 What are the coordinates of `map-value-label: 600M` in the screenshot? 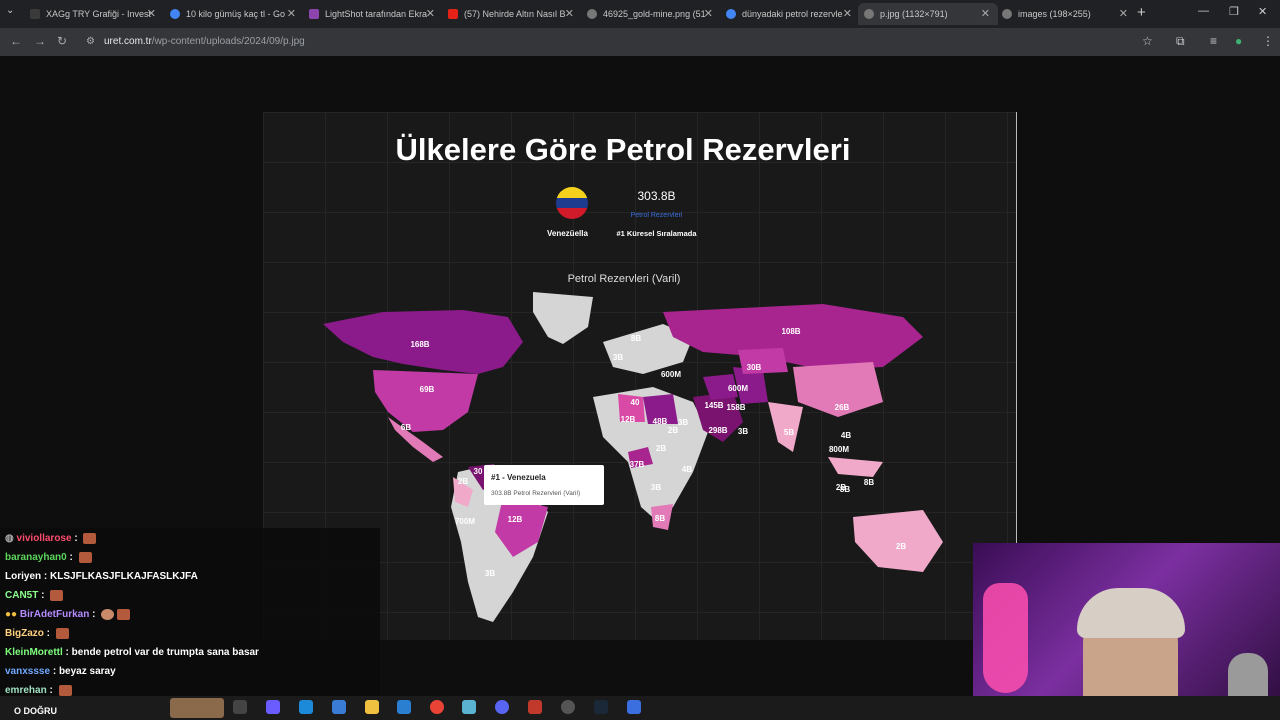 It's located at (738, 388).